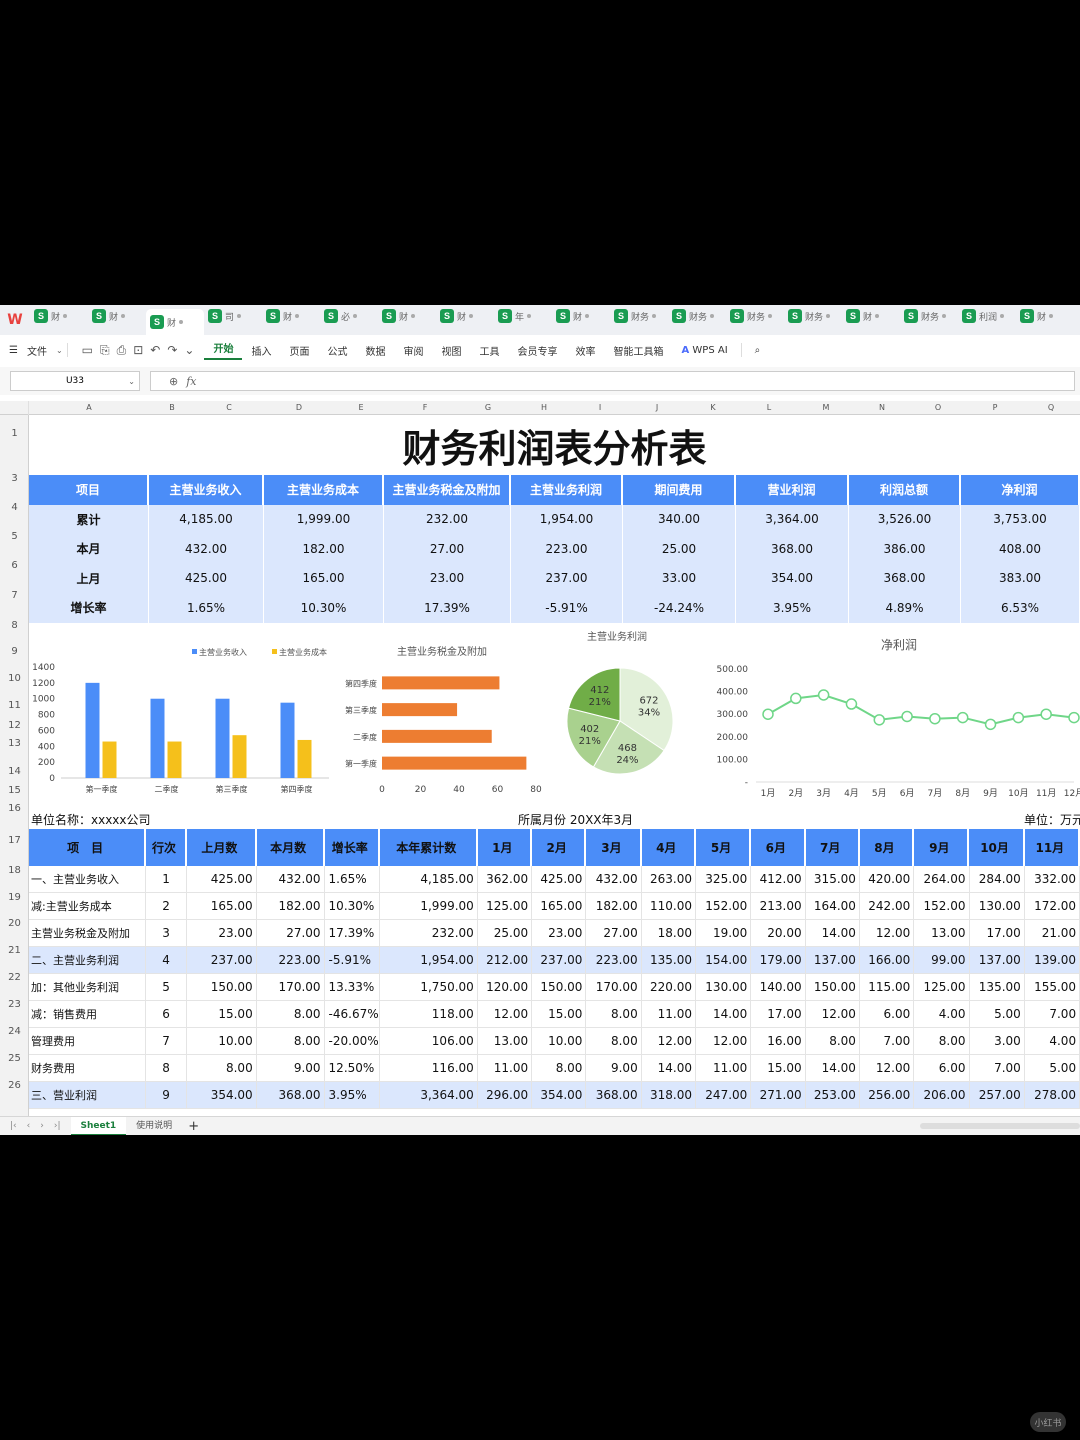  Describe the element at coordinates (724, 1014) in the screenshot. I see `table-cell: 14.00` at that location.